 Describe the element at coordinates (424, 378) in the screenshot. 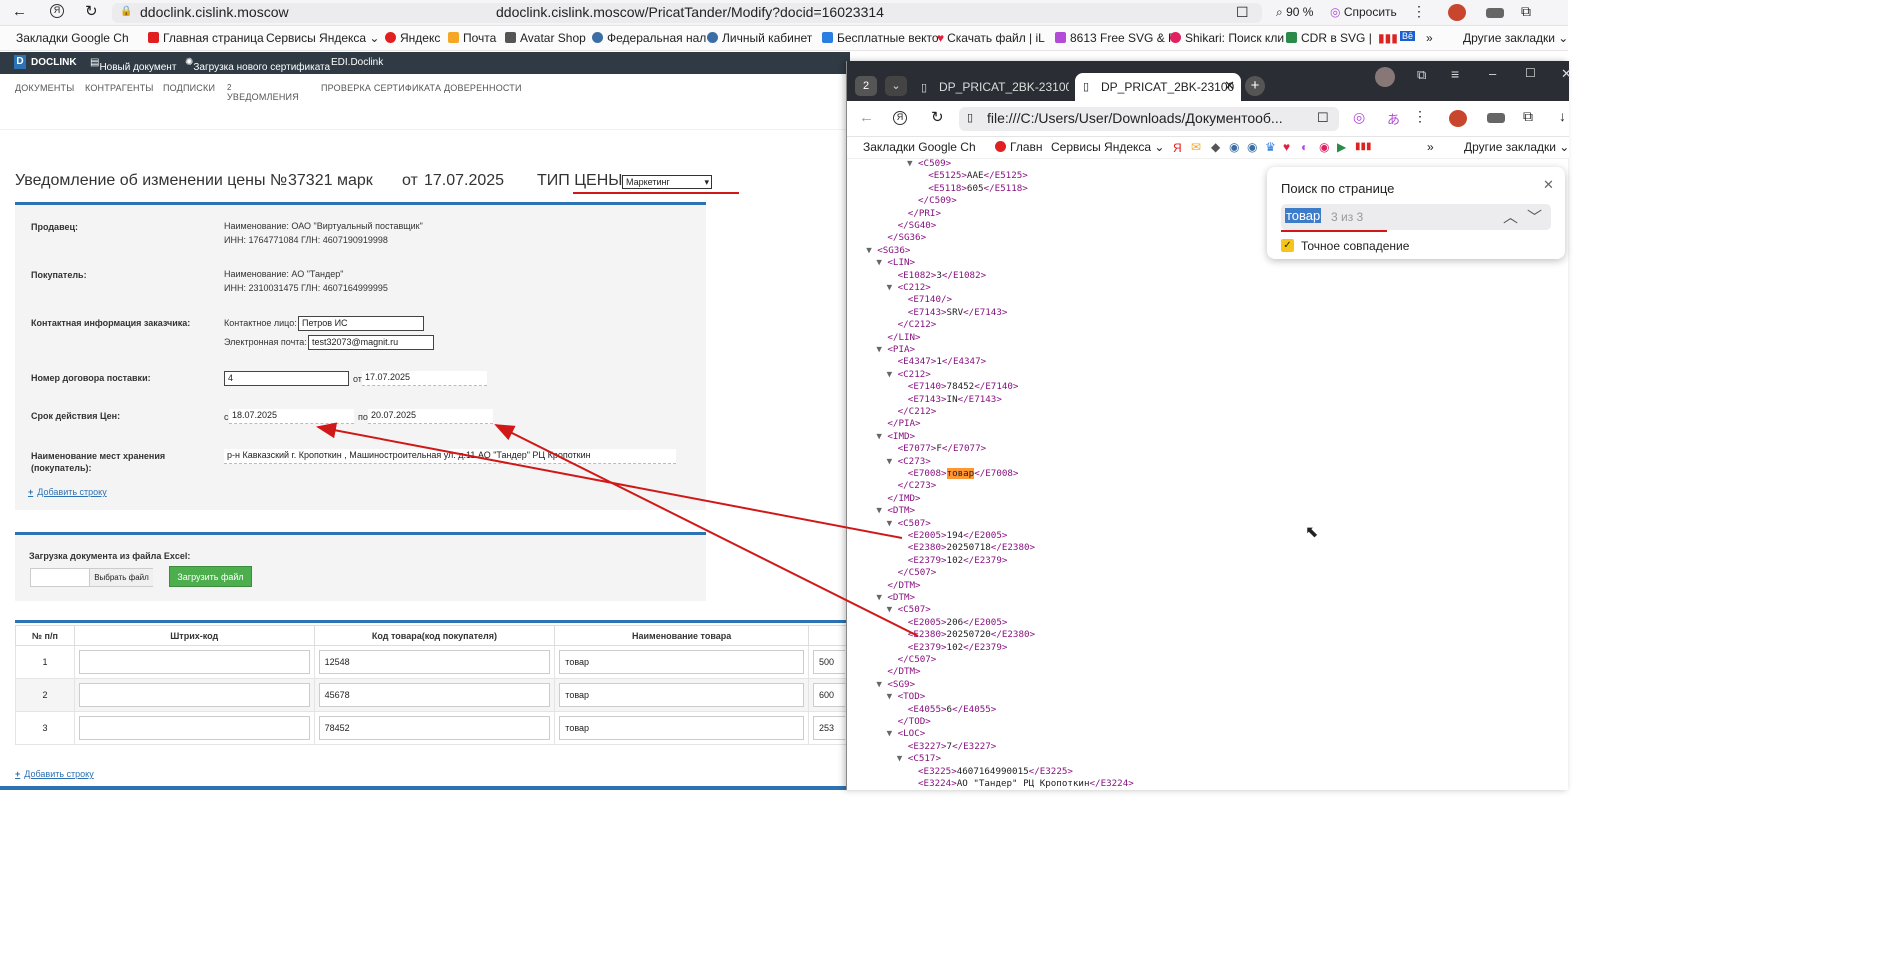

I see `contract-date-input: 17.07.2025` at that location.